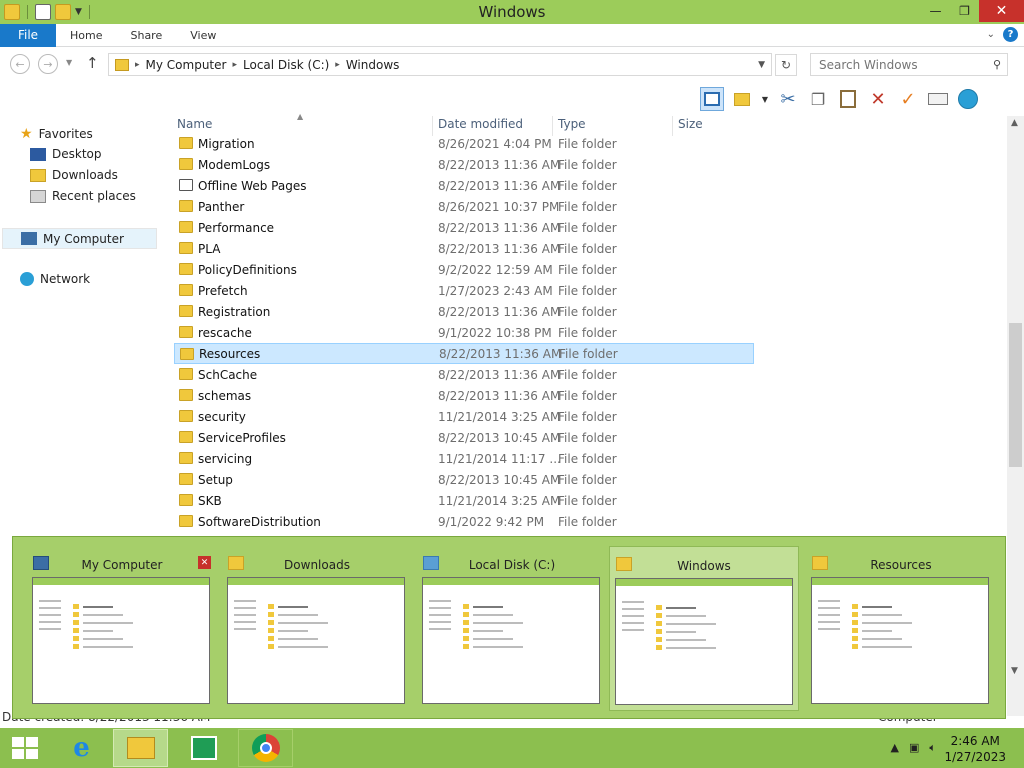 This screenshot has height=768, width=1024. I want to click on thumbnail-resources: Resources, so click(901, 628).